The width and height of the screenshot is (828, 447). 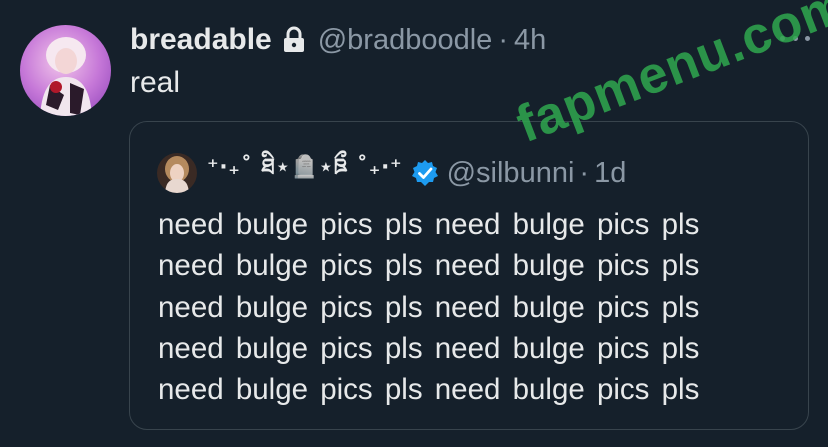 I want to click on quoted-timestamp: 1d, so click(x=610, y=173).